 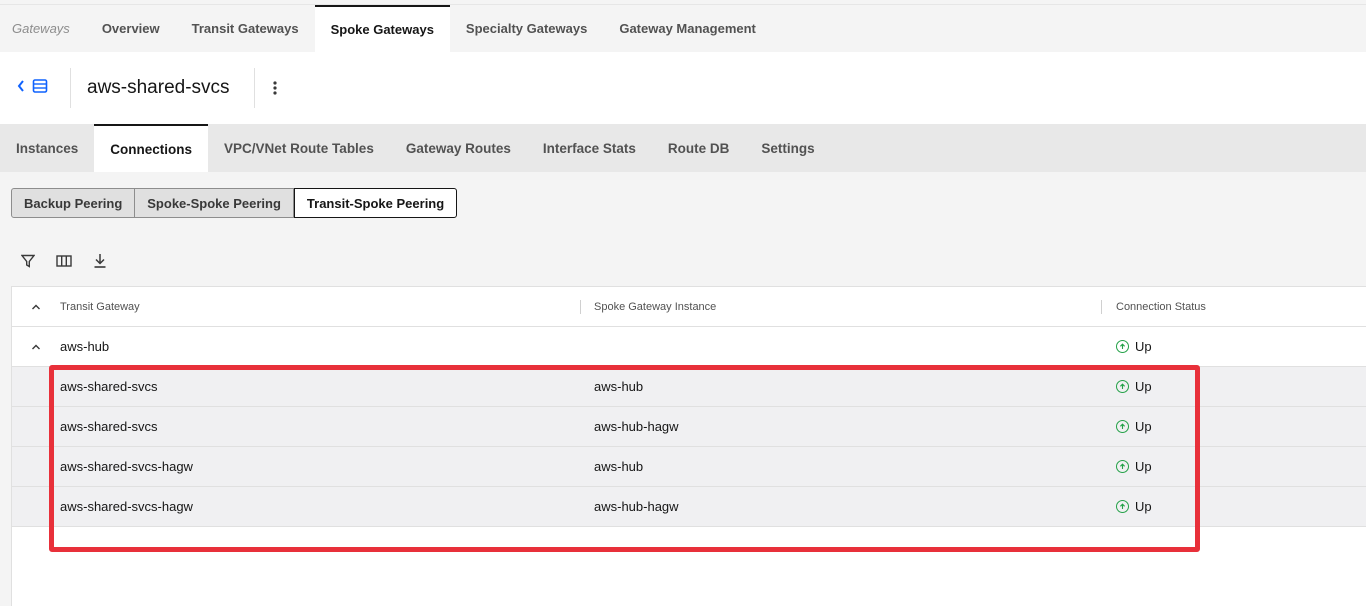 What do you see at coordinates (21, 88) in the screenshot?
I see `chevron-left-icon` at bounding box center [21, 88].